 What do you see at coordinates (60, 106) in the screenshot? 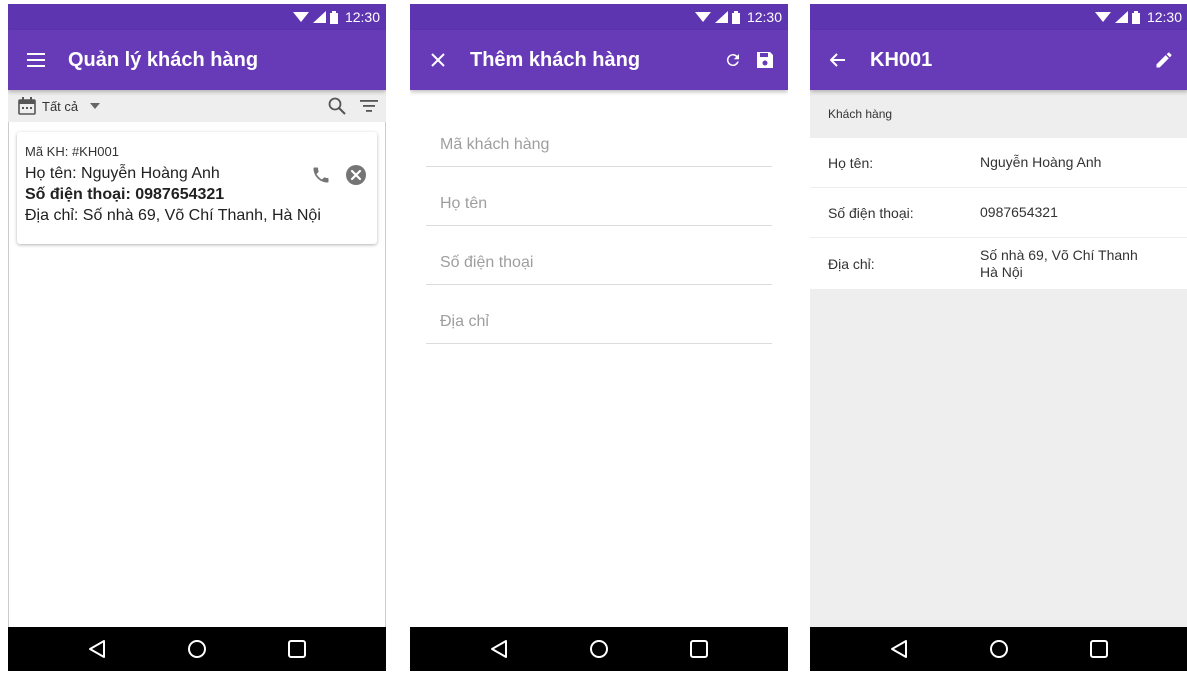
I see `filter-label: Tất cả` at bounding box center [60, 106].